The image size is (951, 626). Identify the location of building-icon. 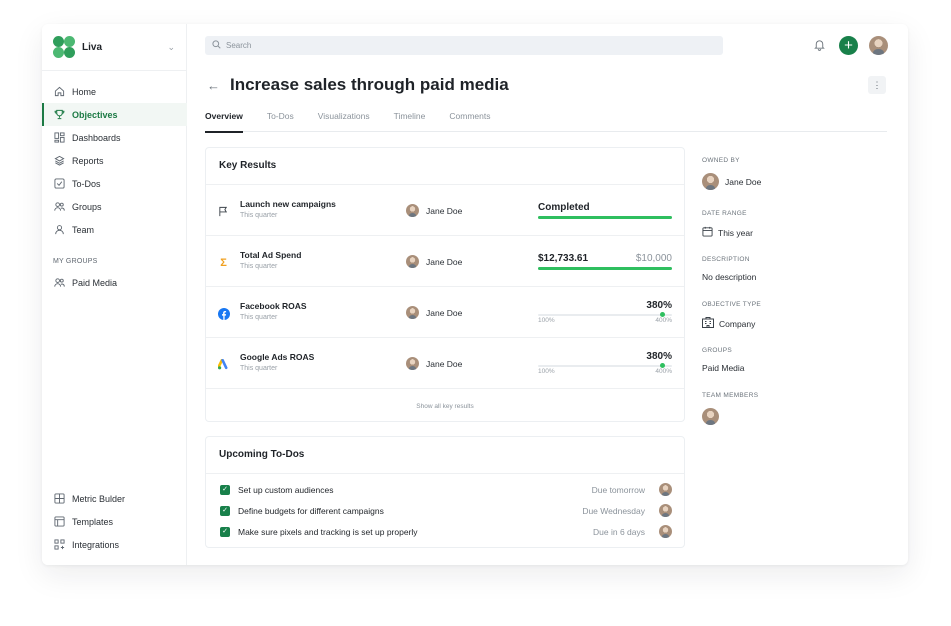
(708, 323).